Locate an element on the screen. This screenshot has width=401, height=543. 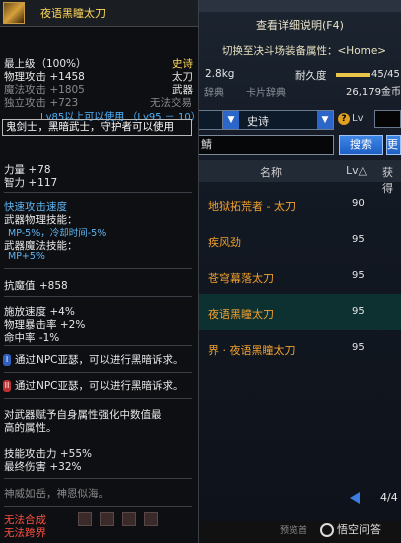
dictionary-tabs: 辞典 卡片辞典 is located at coordinates (263, 91).